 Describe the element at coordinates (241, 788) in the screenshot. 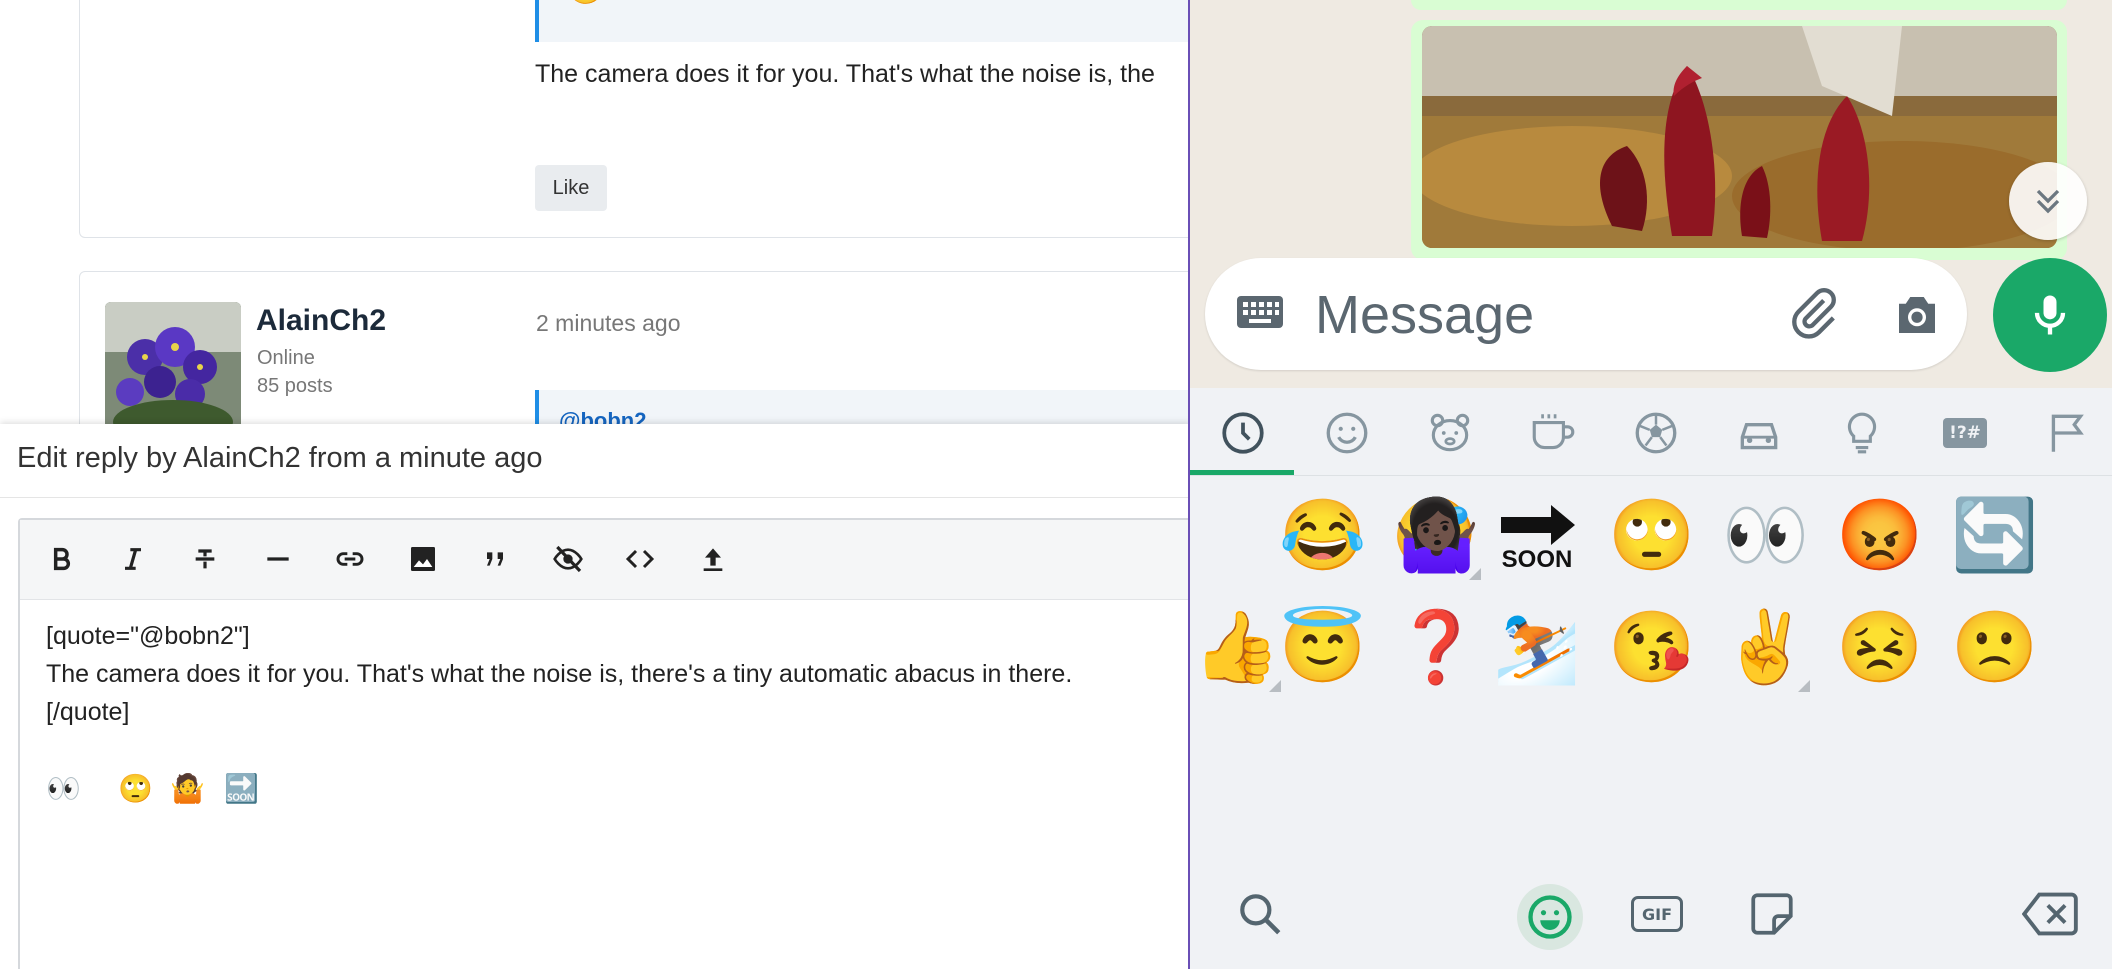

I see `soon-emoji: 🔜` at that location.